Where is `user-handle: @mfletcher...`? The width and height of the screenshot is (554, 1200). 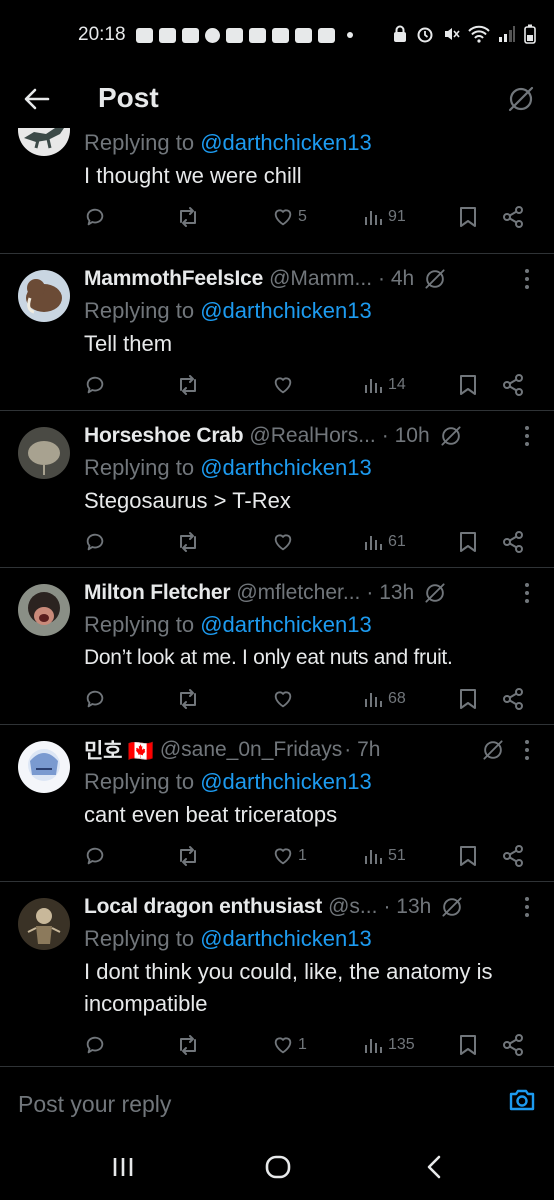
user-handle: @mfletcher... is located at coordinates (298, 593).